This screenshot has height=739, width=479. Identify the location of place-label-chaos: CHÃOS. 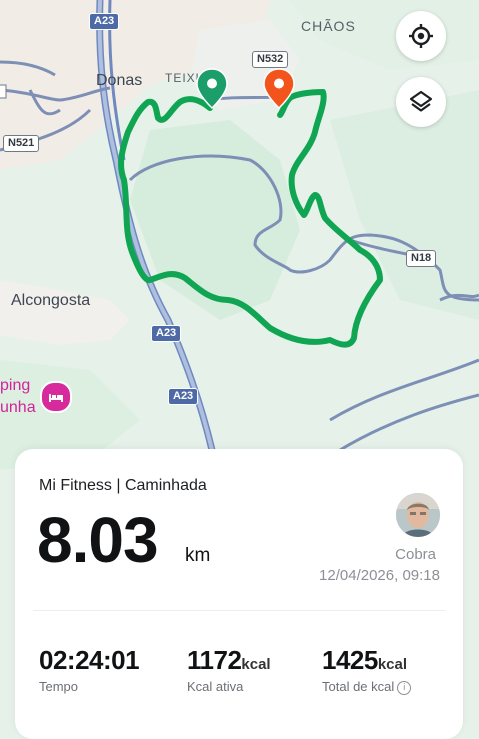
(328, 26).